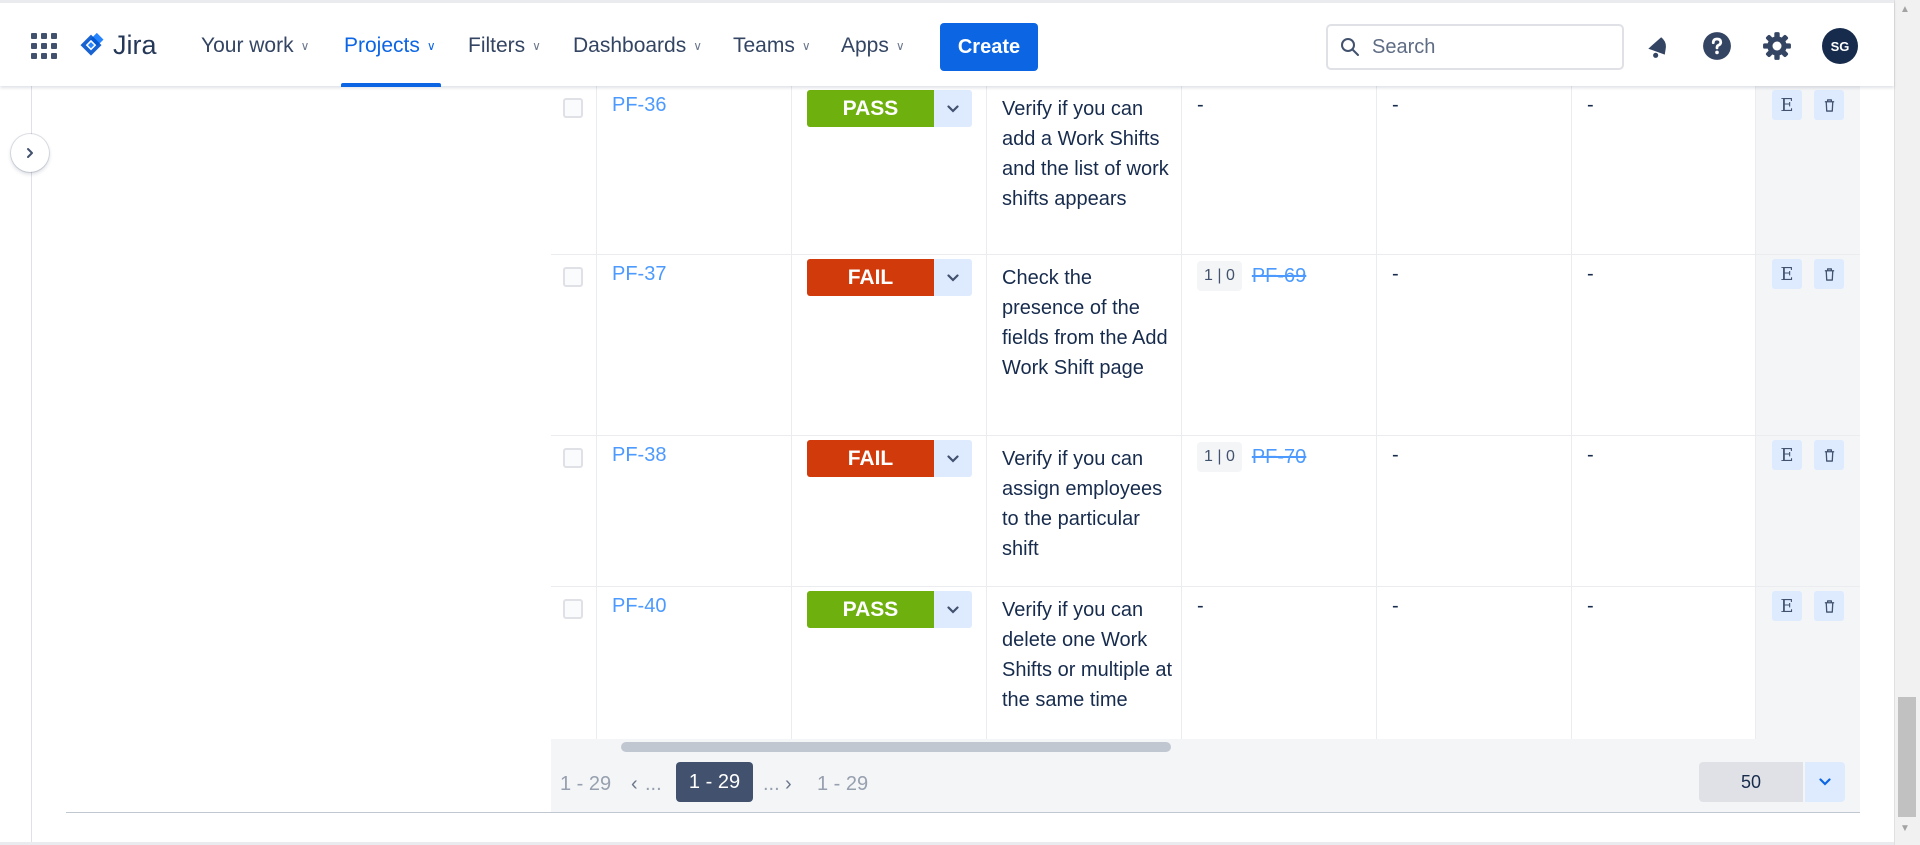  What do you see at coordinates (963, 812) in the screenshot?
I see `divider` at bounding box center [963, 812].